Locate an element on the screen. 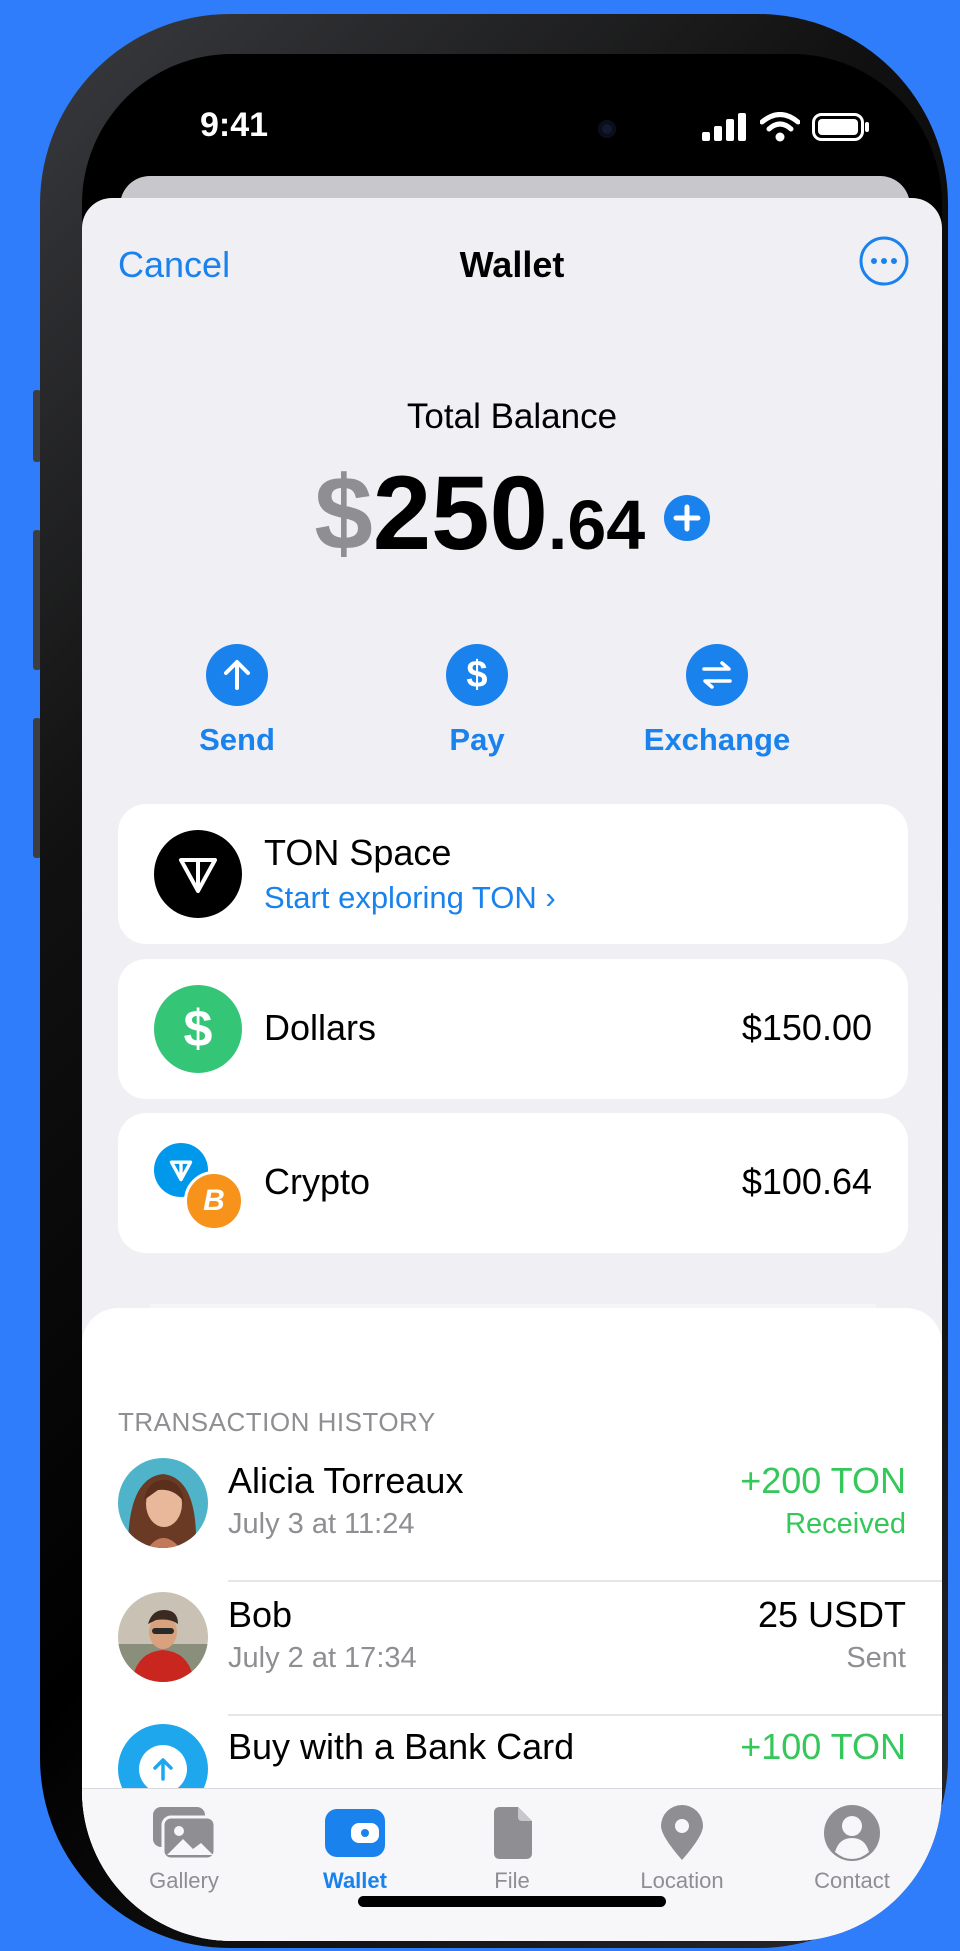 This screenshot has width=960, height=1951. pay-button: $ Pay is located at coordinates (477, 701).